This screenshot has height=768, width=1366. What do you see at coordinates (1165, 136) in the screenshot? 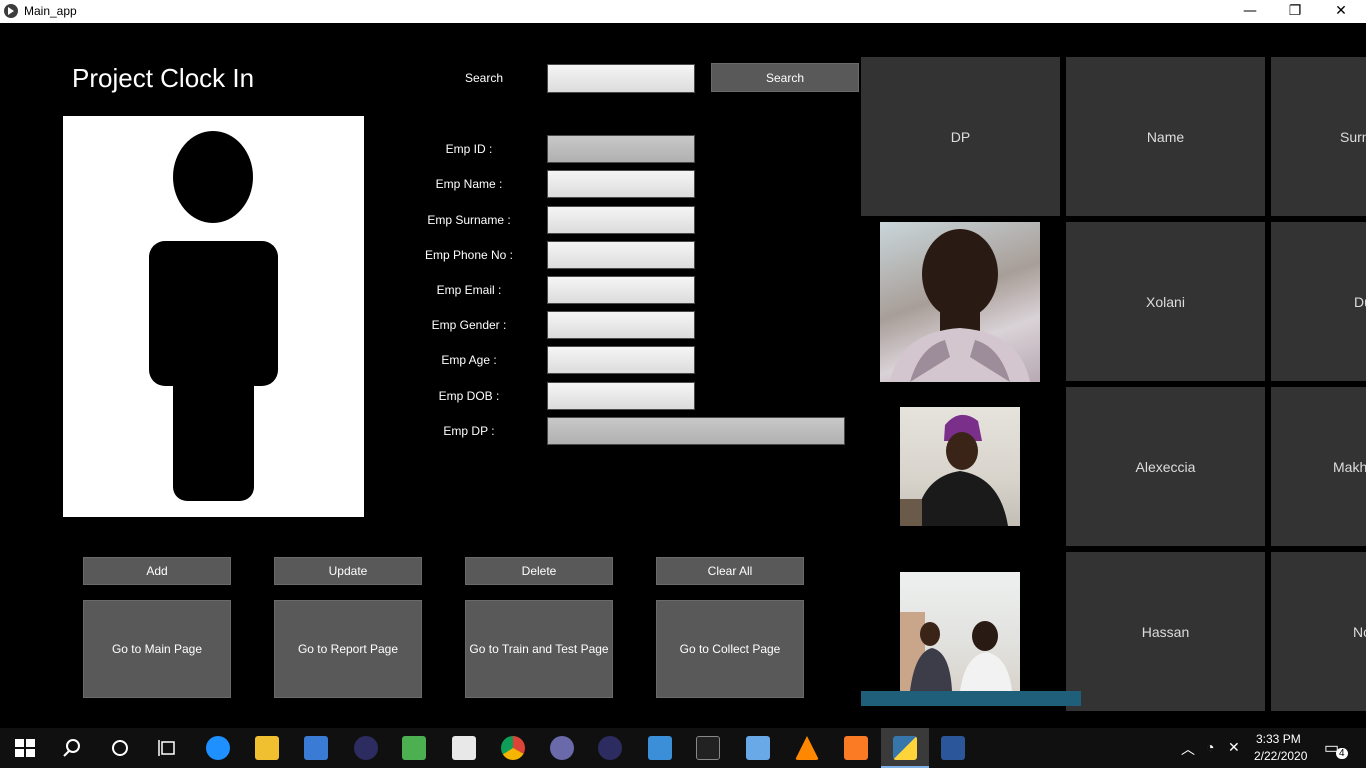
I see `table-header-name: Name` at bounding box center [1165, 136].